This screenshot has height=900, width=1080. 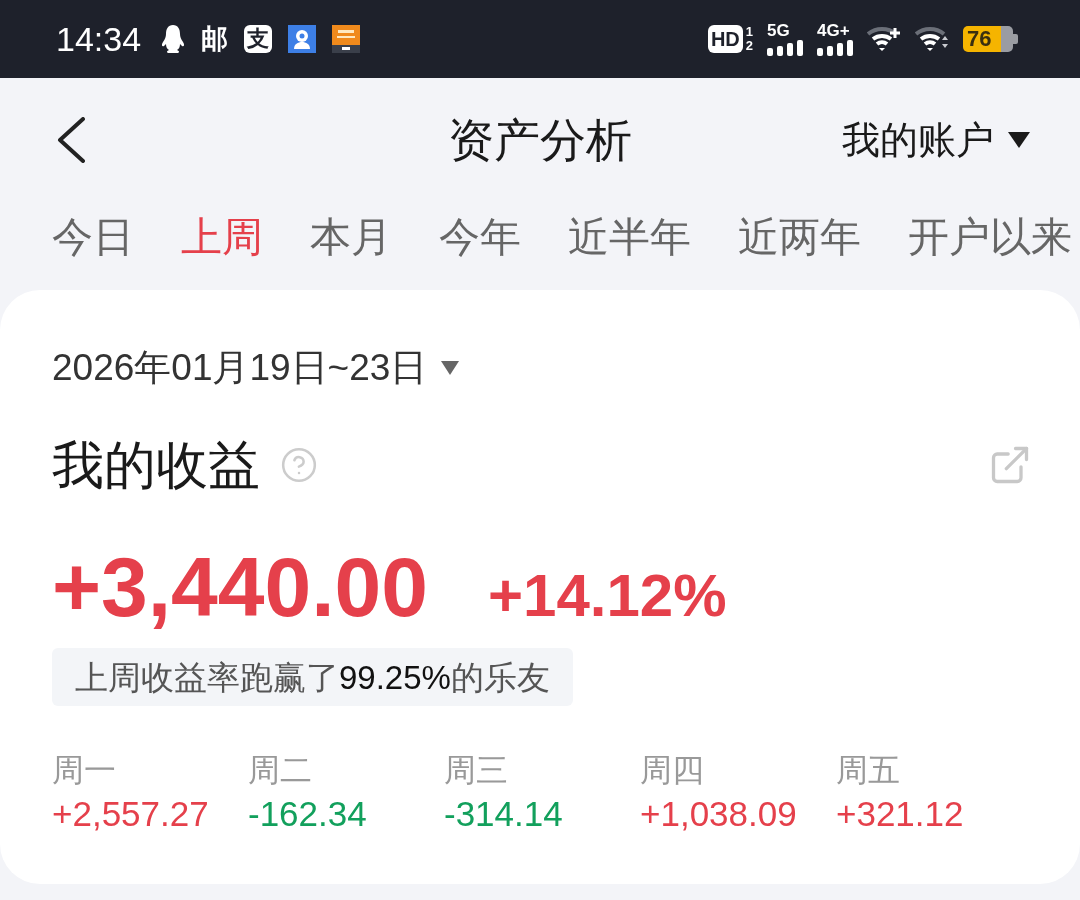 What do you see at coordinates (990, 39) in the screenshot?
I see `battery-indicator: 76` at bounding box center [990, 39].